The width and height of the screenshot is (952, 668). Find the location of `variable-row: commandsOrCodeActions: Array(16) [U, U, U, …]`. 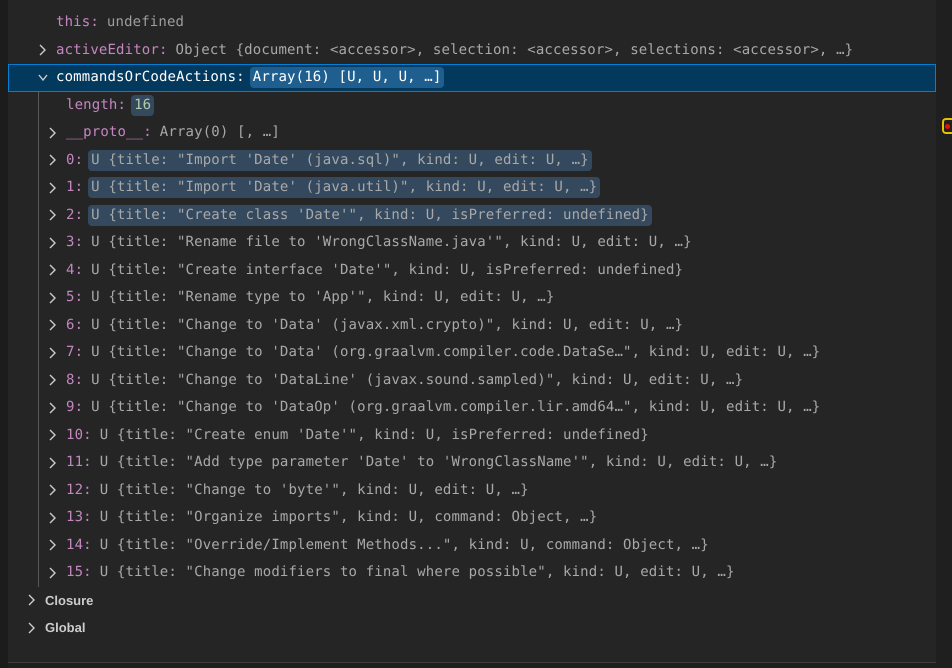

variable-row: commandsOrCodeActions: Array(16) [U, U, U, …] is located at coordinates (472, 78).